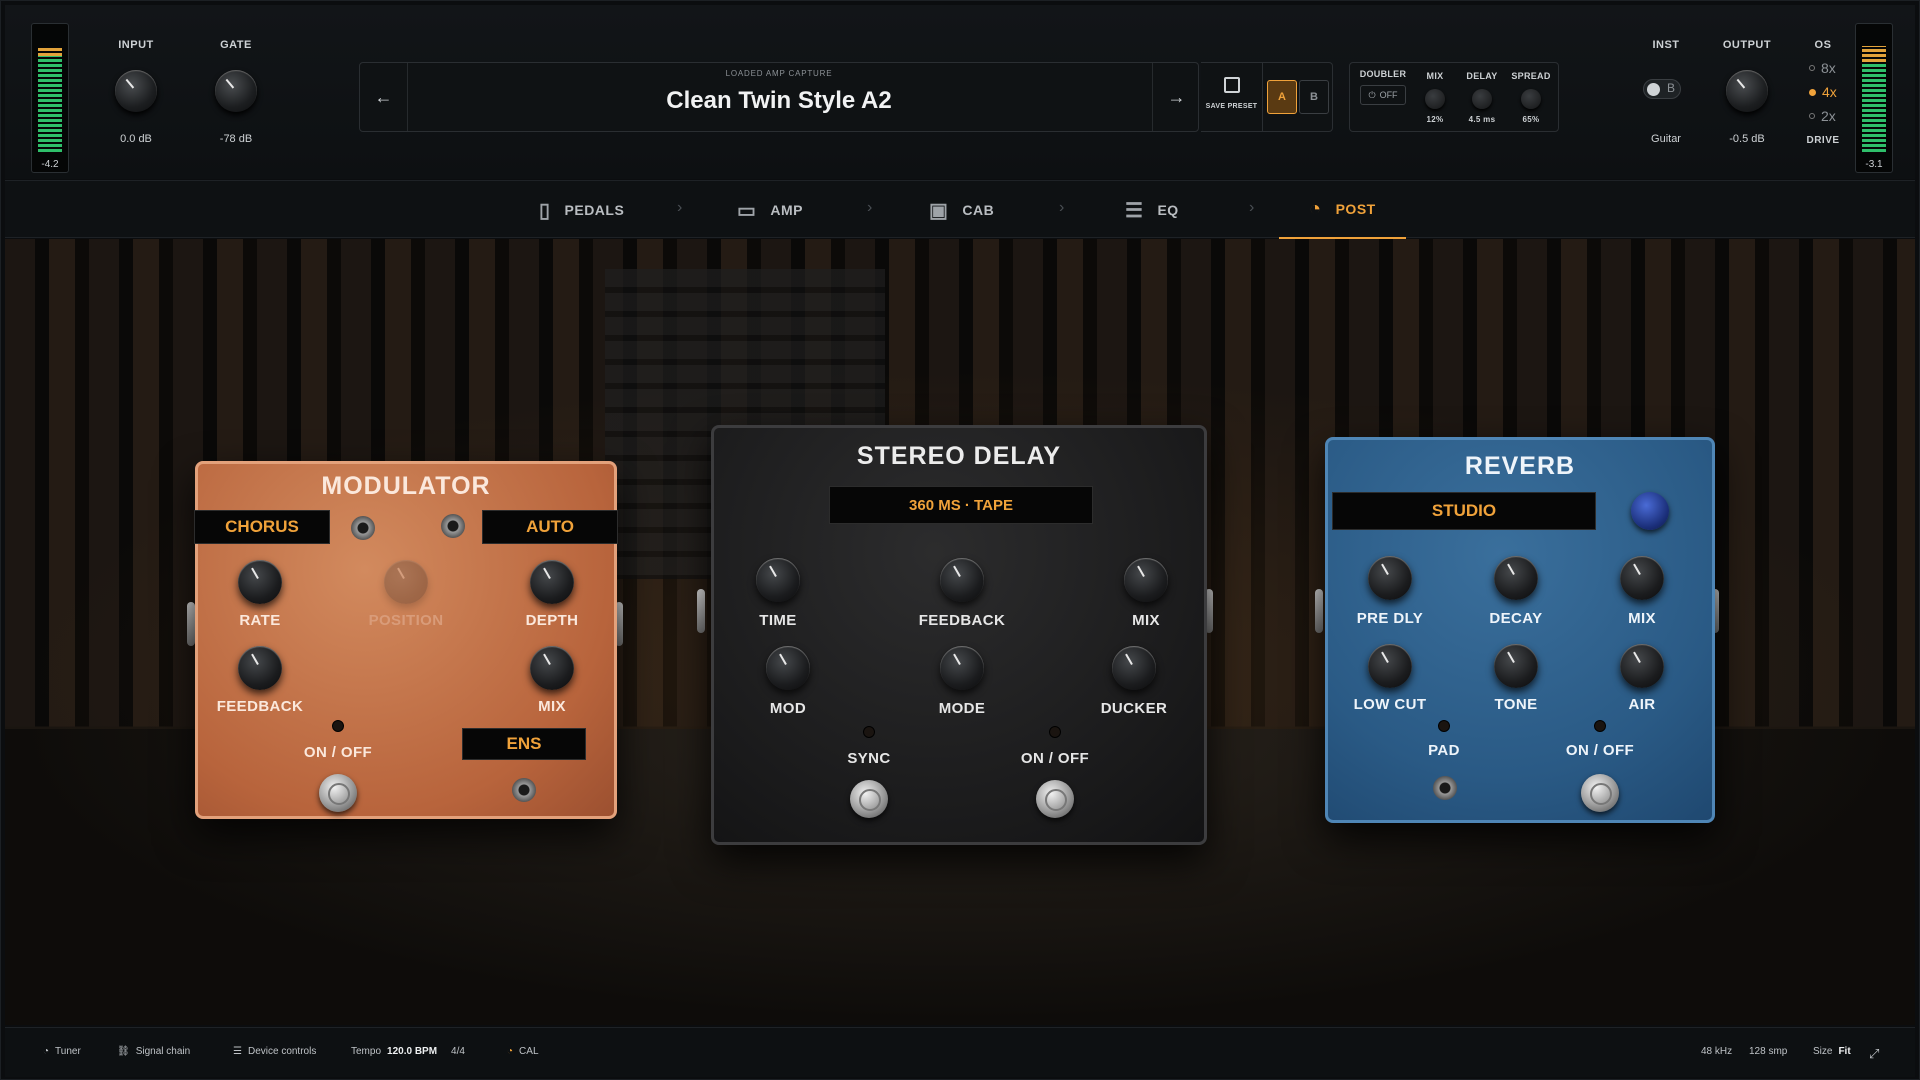  Describe the element at coordinates (1282, 97) in the screenshot. I see `slot-a-button: A` at that location.